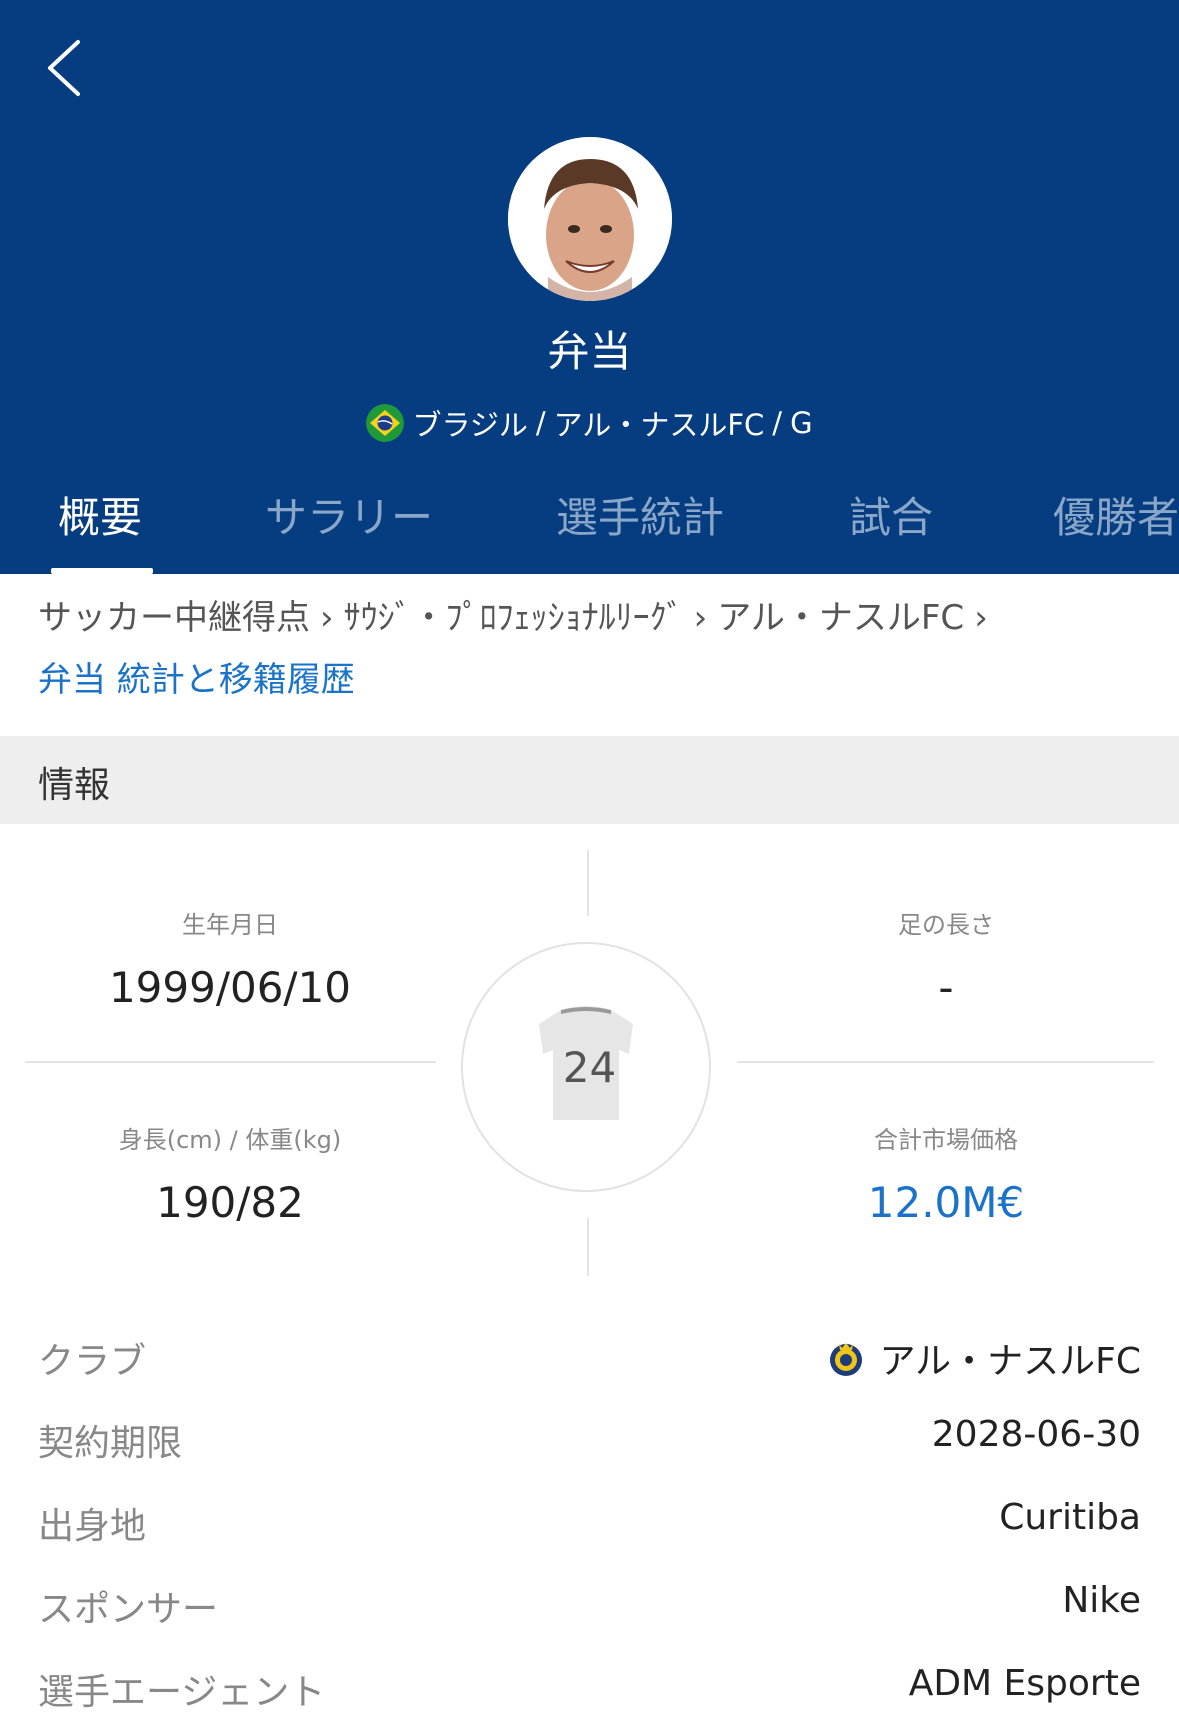 This screenshot has width=1179, height=1734. I want to click on contract-label: 契約期限, so click(110, 1443).